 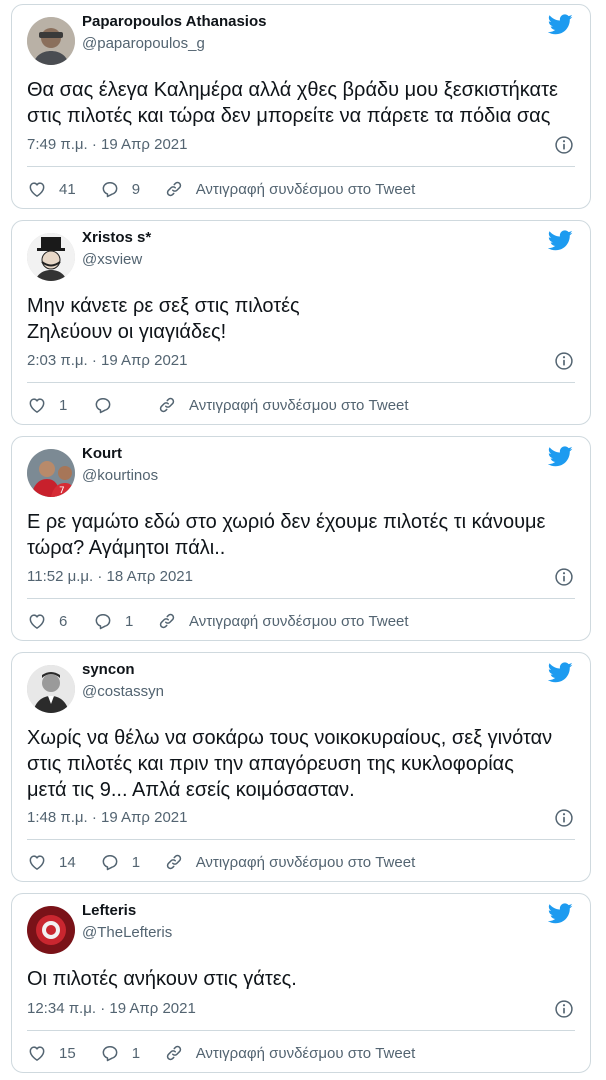 What do you see at coordinates (123, 691) in the screenshot?
I see `author-handle: @costassyn` at bounding box center [123, 691].